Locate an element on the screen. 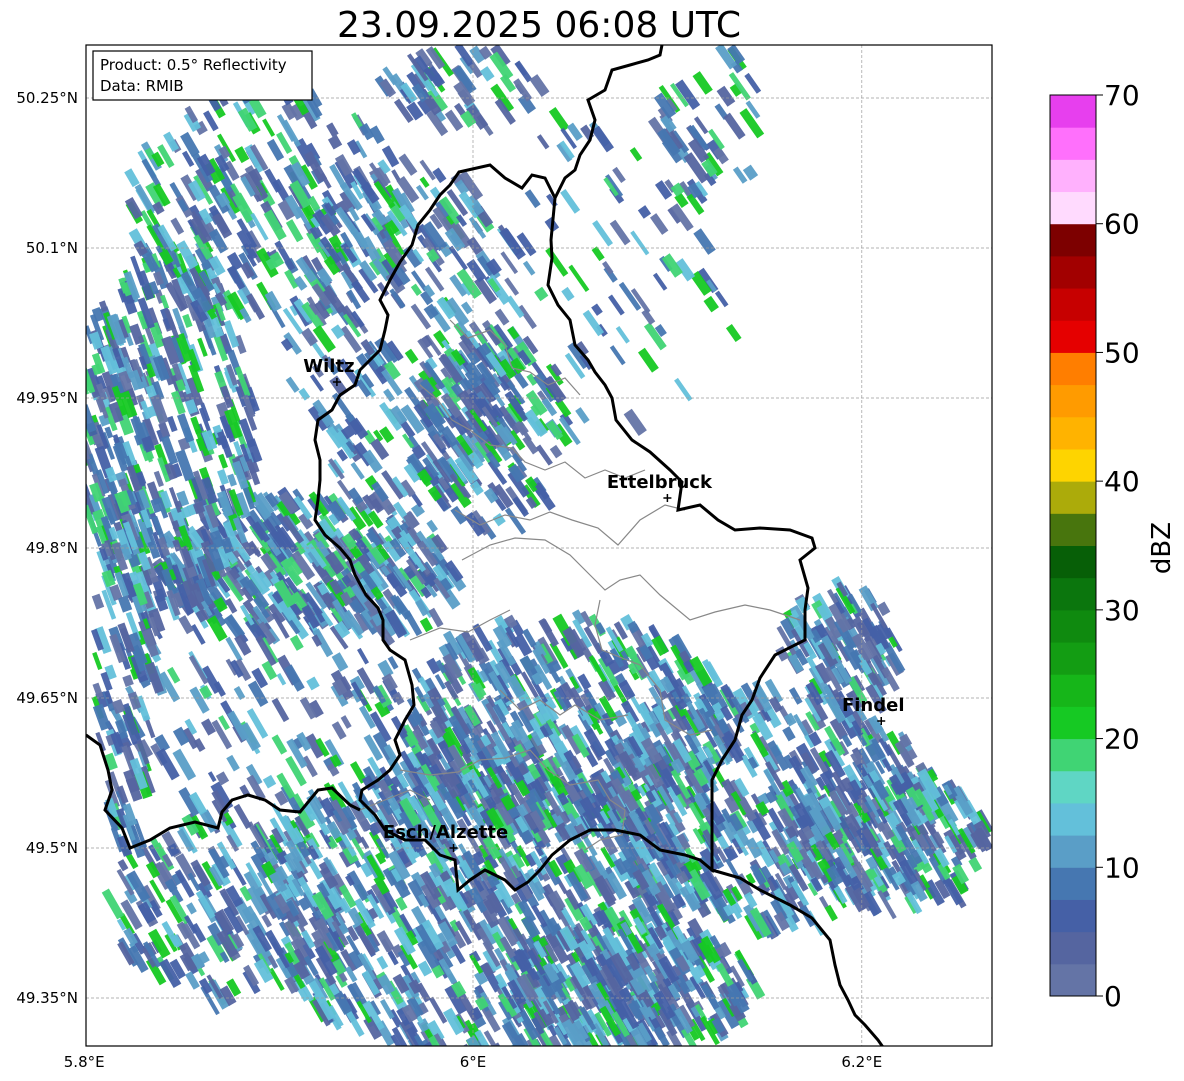  colorbar-tick-label: 0 is located at coordinates (1113, 996).